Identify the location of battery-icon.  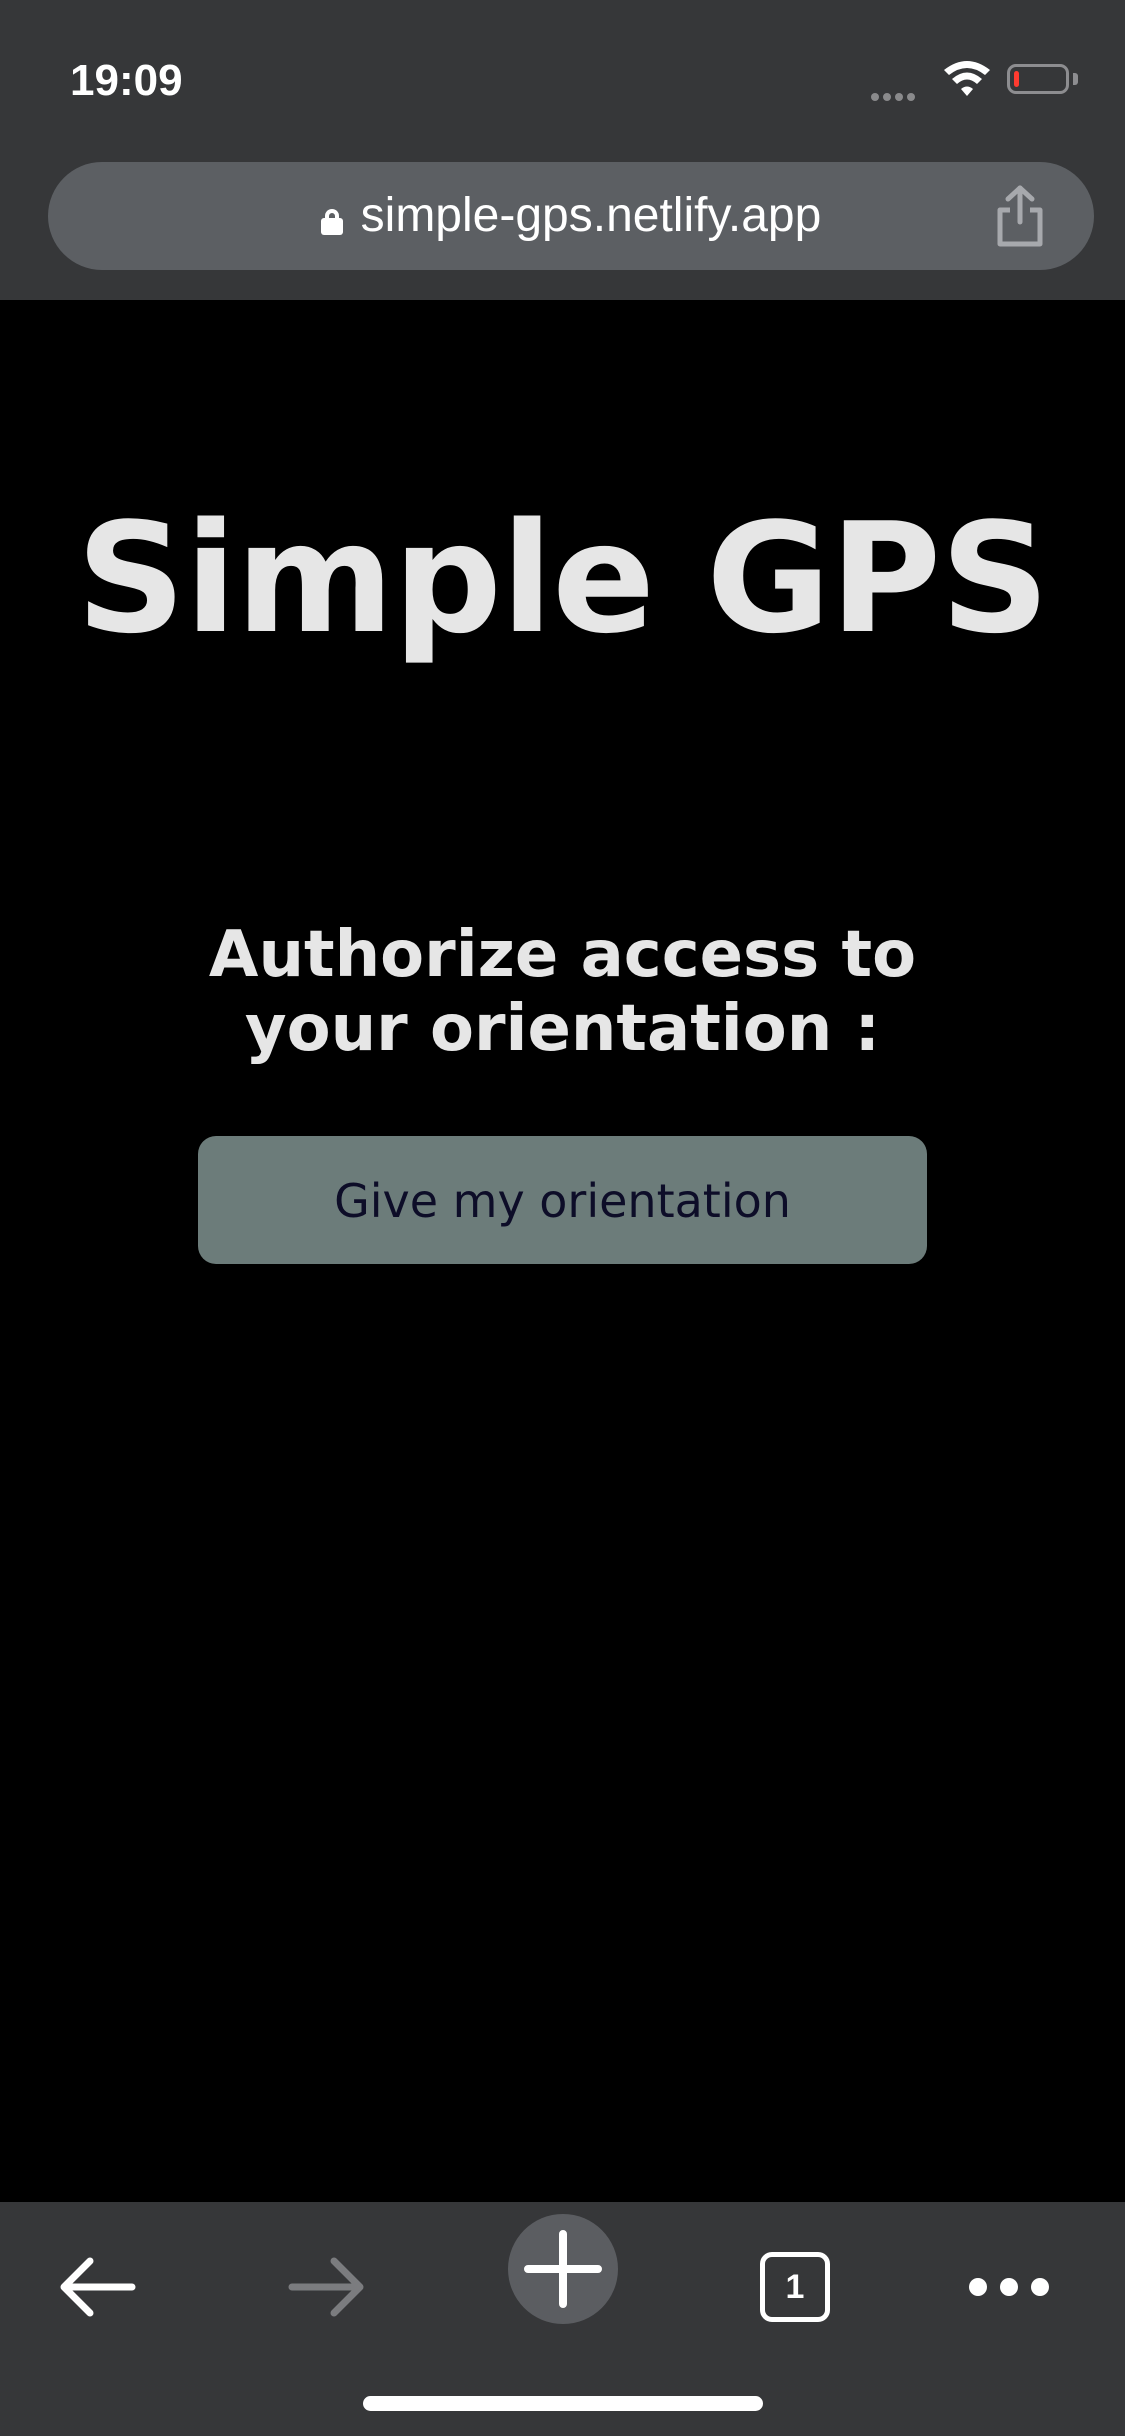
(1038, 79).